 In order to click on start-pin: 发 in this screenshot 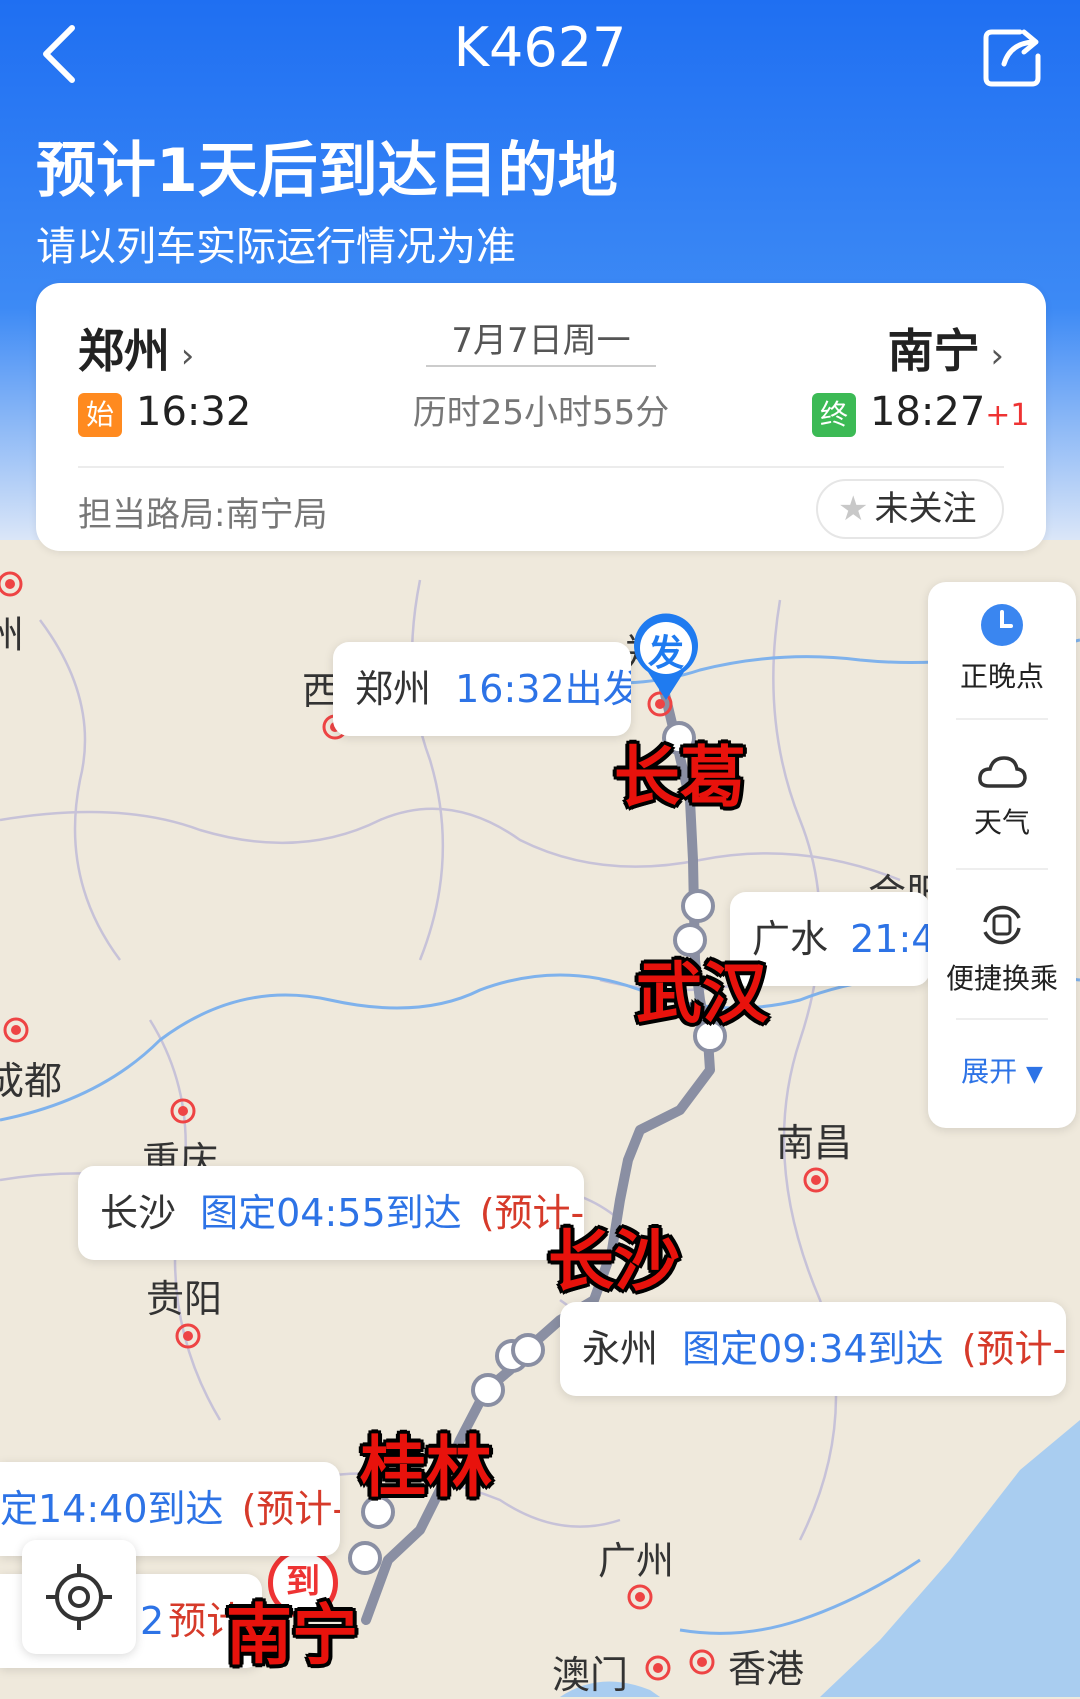, I will do `click(666, 657)`.